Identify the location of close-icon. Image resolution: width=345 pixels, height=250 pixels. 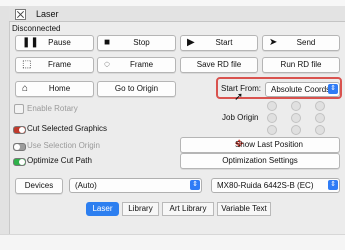
(20, 14).